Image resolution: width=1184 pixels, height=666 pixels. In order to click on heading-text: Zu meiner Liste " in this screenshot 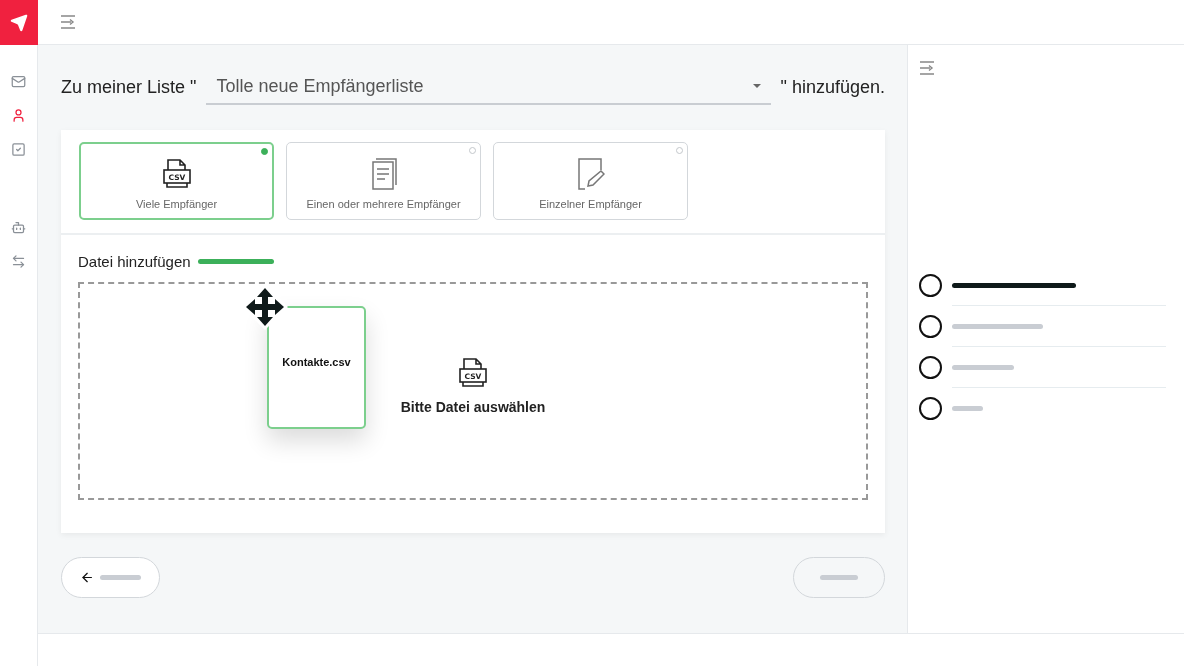, I will do `click(129, 87)`.